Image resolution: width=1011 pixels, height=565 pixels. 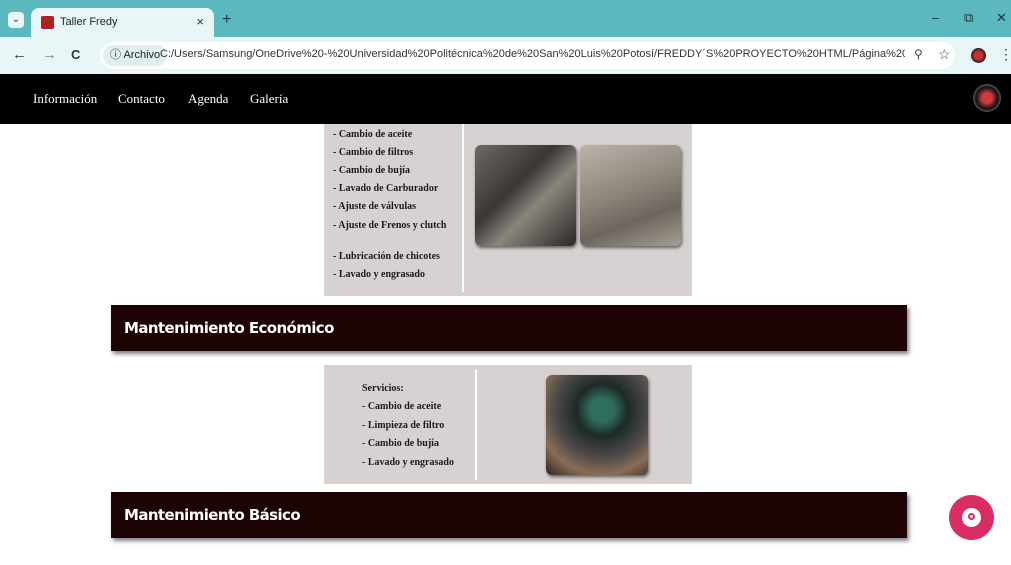 I want to click on service-item: - Lavado de Carburador, so click(x=386, y=188).